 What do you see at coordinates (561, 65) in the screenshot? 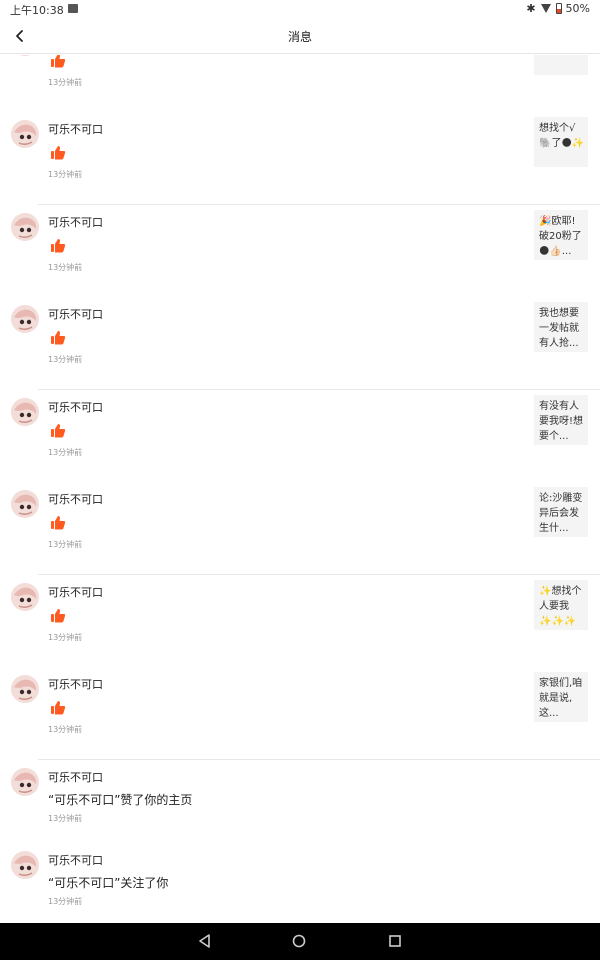
I see `post-thumbnail: 宣传自己的不要夹` at bounding box center [561, 65].